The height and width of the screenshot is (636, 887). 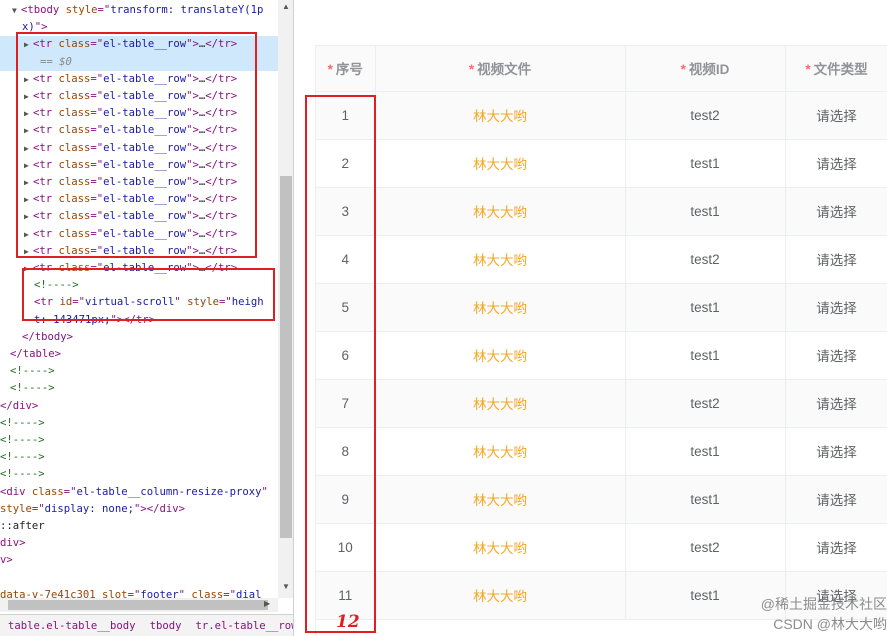 I want to click on vertical-scrollbar: ▲ ▼, so click(x=285, y=299).